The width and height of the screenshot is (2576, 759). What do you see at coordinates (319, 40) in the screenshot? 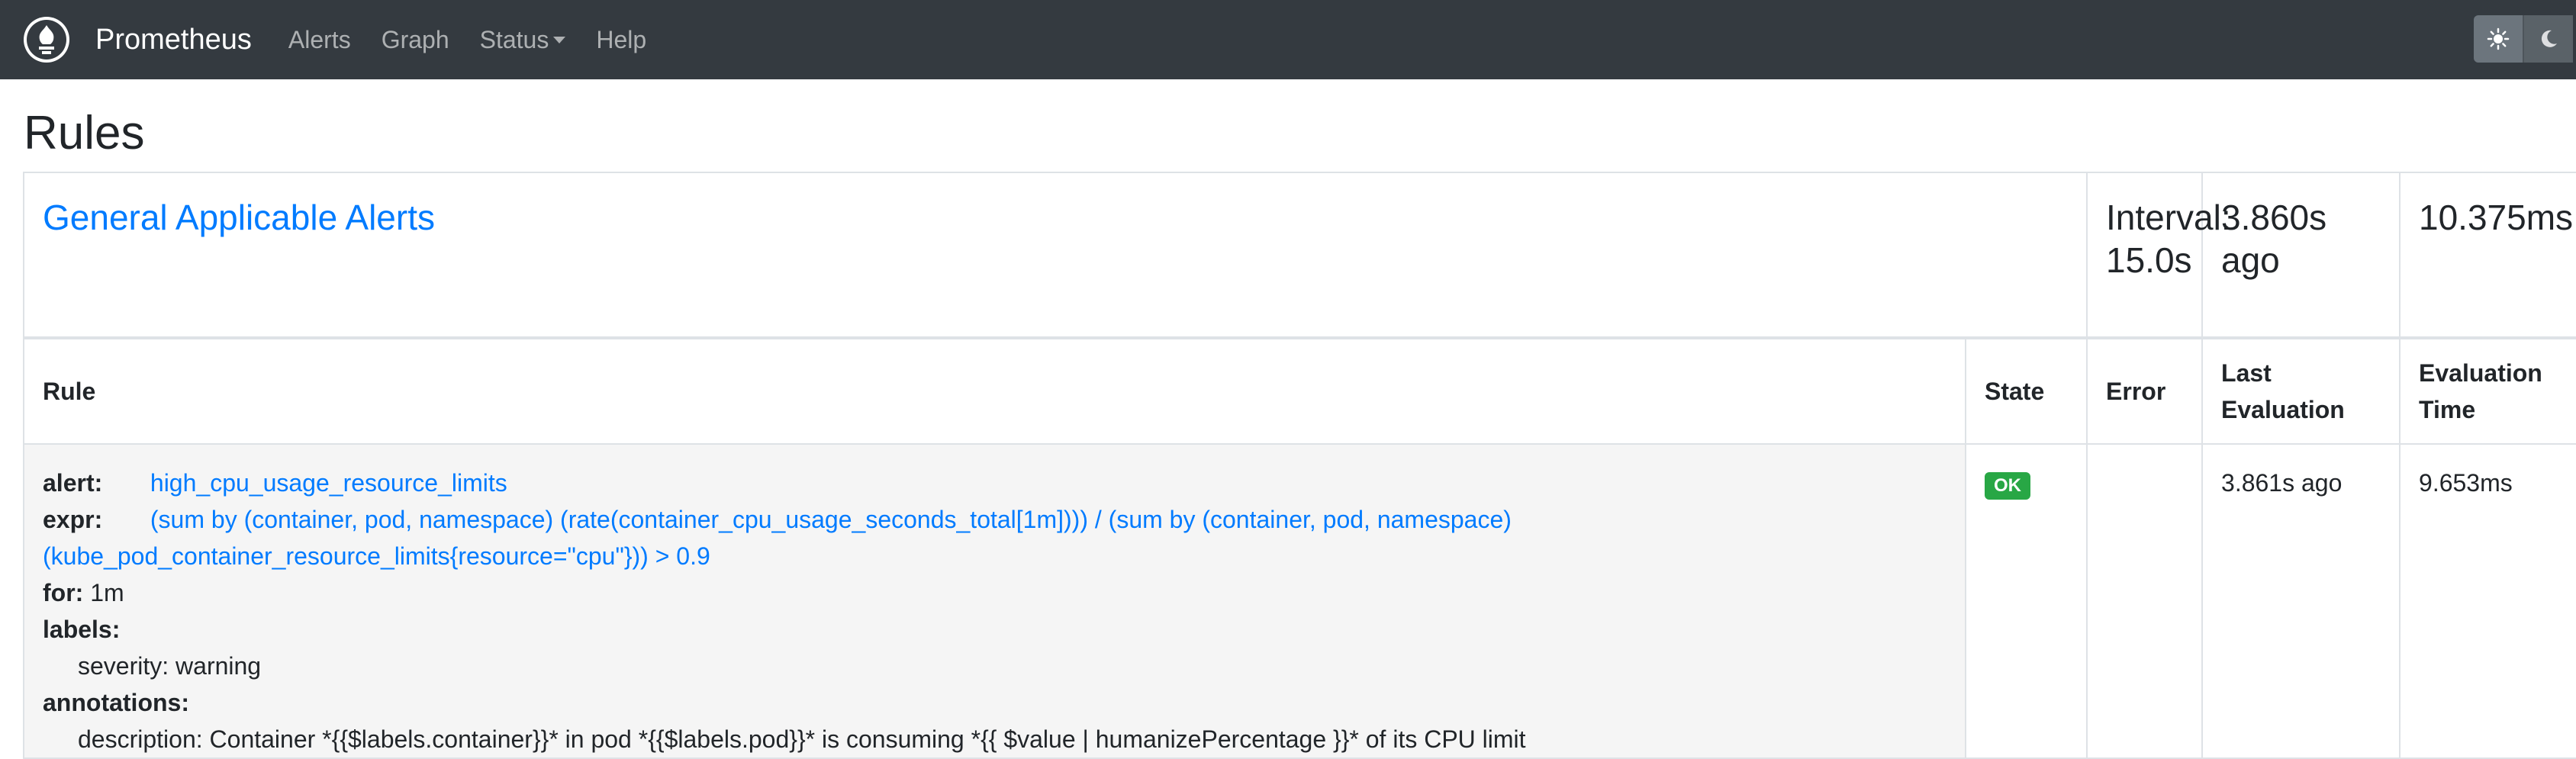
I see `nav-alerts-link: Alerts` at bounding box center [319, 40].